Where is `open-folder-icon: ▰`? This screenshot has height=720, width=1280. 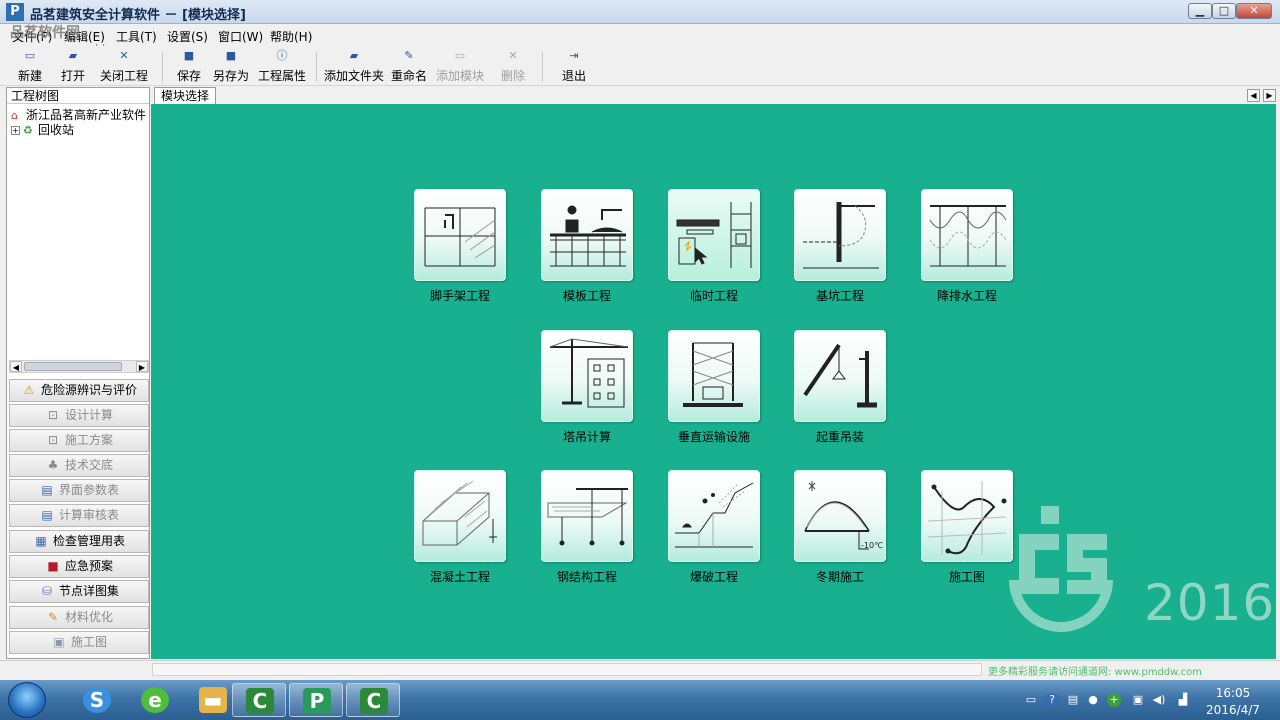
open-folder-icon: ▰ is located at coordinates (73, 55).